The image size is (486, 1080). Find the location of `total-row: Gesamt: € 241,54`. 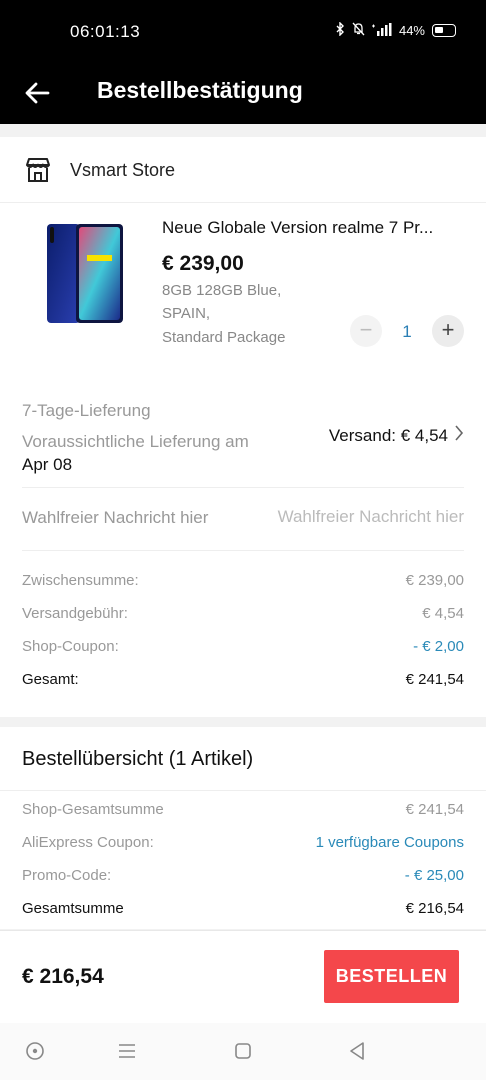

total-row: Gesamt: € 241,54 is located at coordinates (243, 679).